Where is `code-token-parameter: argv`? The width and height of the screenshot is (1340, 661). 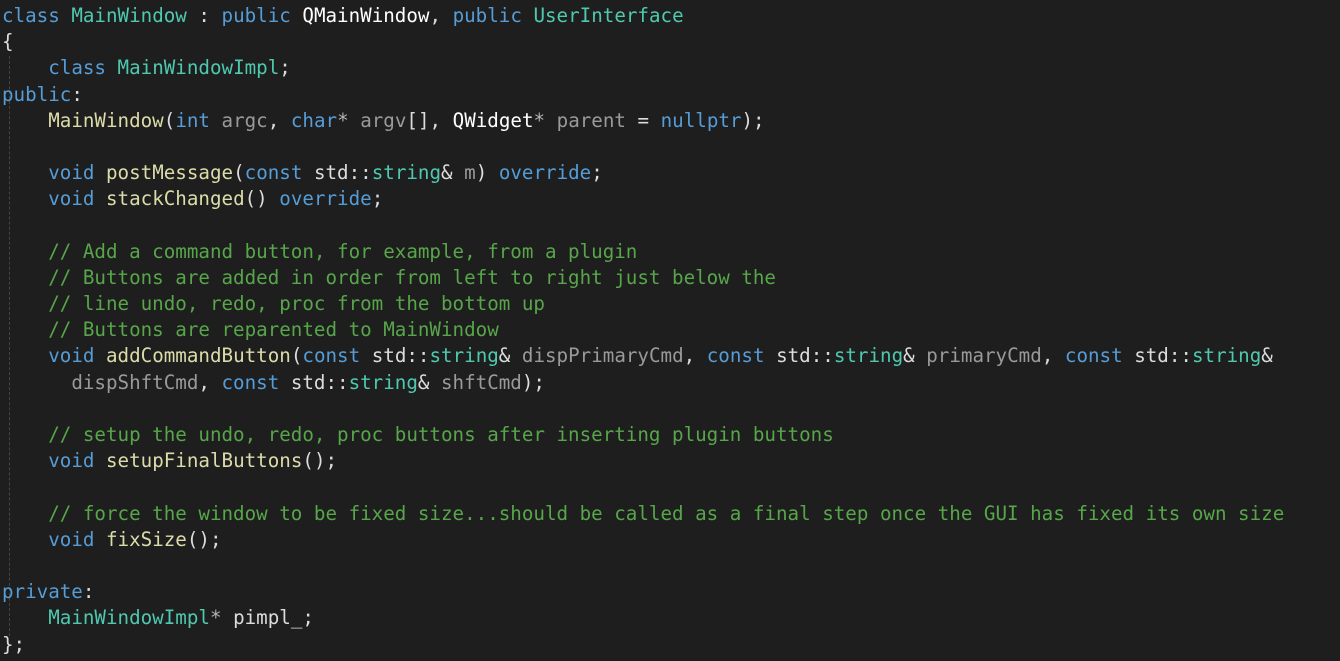 code-token-parameter: argv is located at coordinates (383, 120).